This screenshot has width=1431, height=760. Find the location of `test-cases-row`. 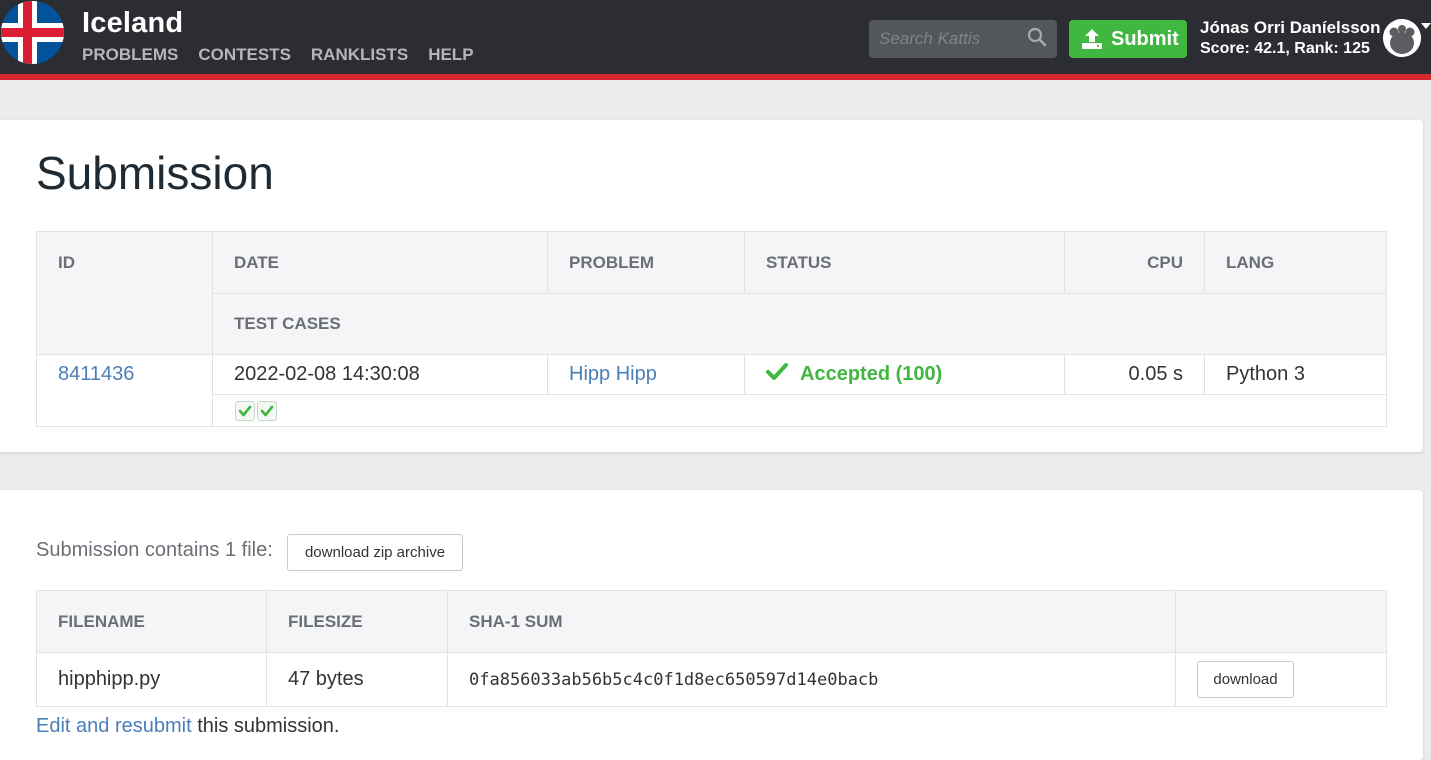

test-cases-row is located at coordinates (712, 410).